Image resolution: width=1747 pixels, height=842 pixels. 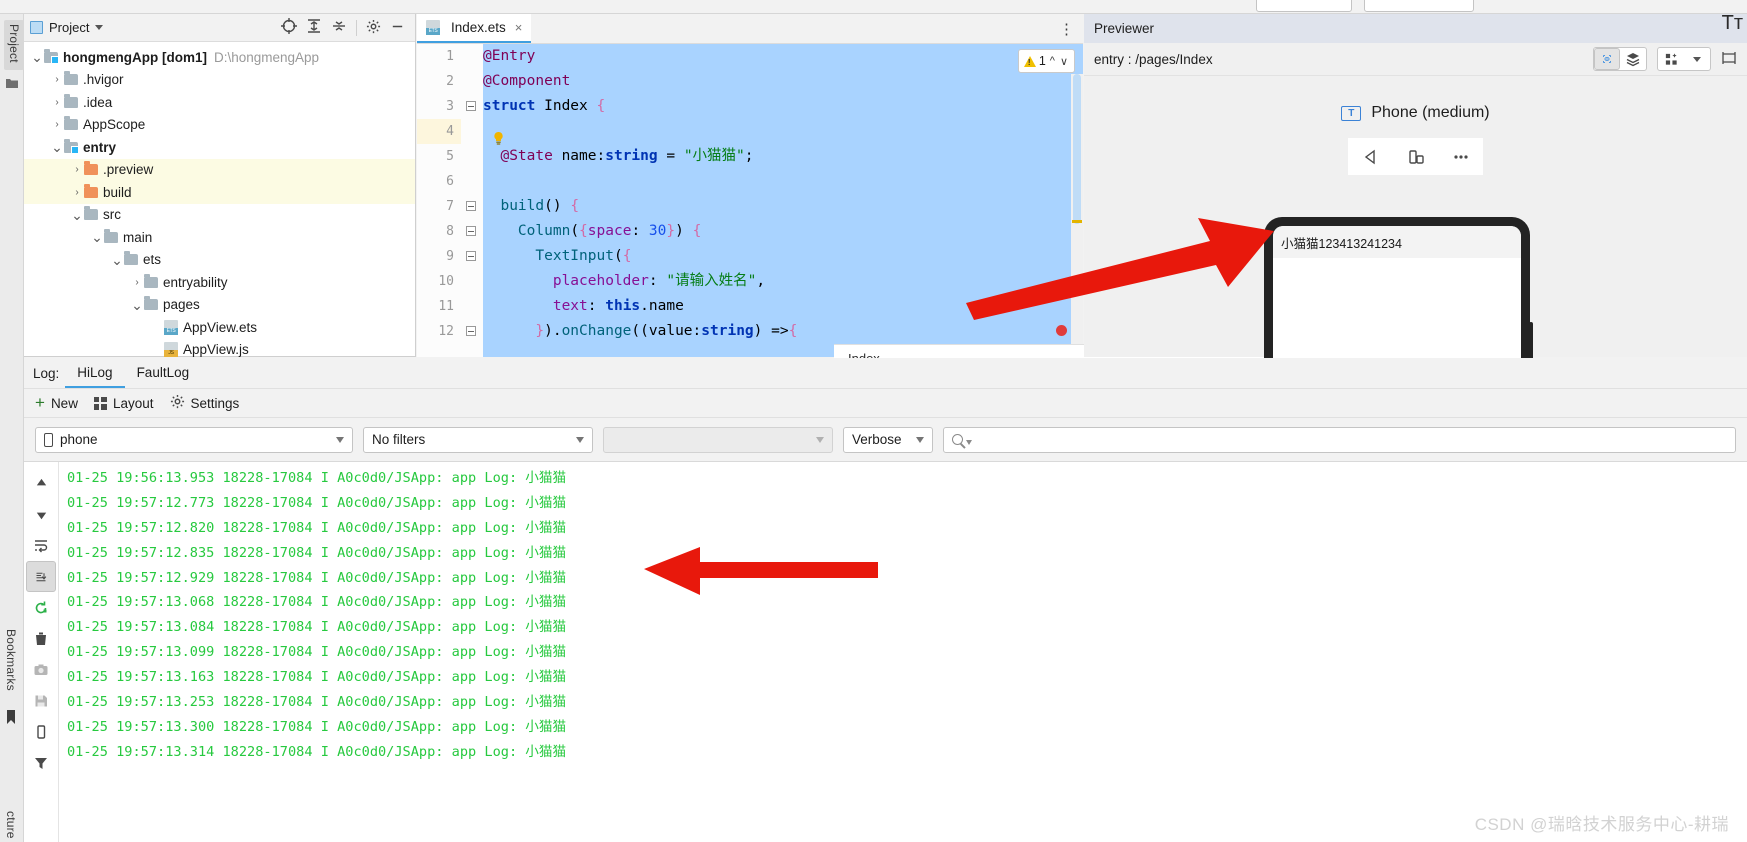 What do you see at coordinates (888, 439) in the screenshot?
I see `level-select: Verbose` at bounding box center [888, 439].